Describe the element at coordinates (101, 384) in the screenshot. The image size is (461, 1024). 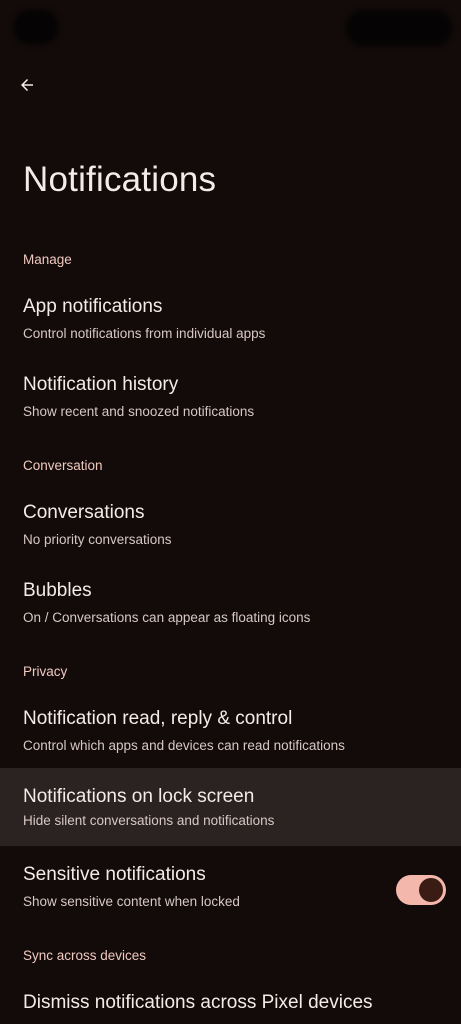
I see `item-title: Notification history` at that location.